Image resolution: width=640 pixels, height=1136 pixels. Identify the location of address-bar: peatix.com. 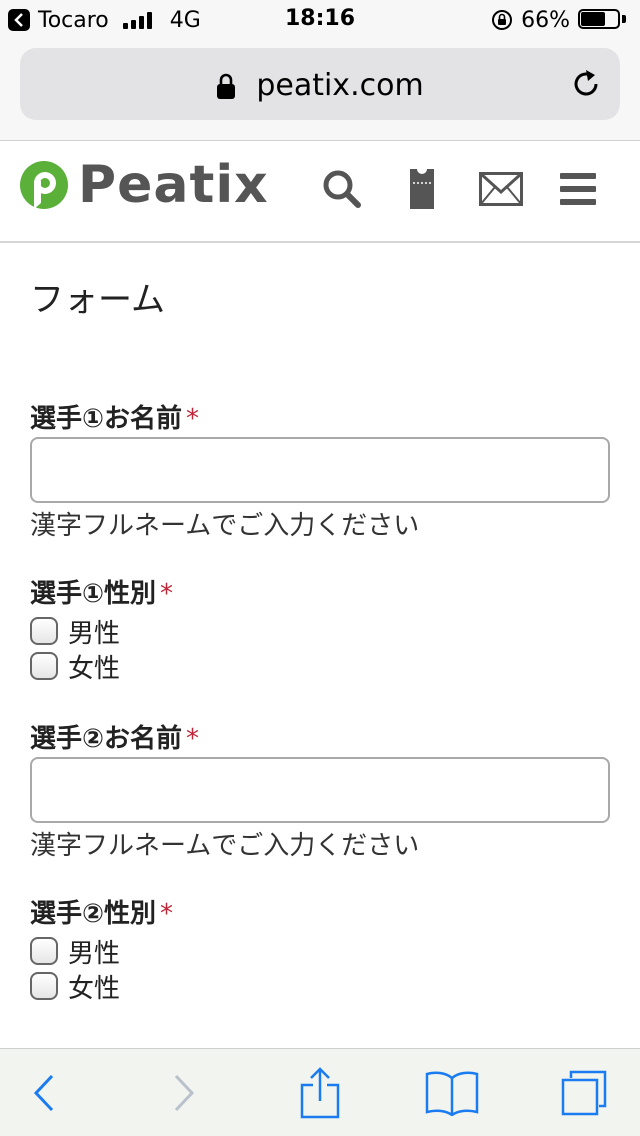
(320, 84).